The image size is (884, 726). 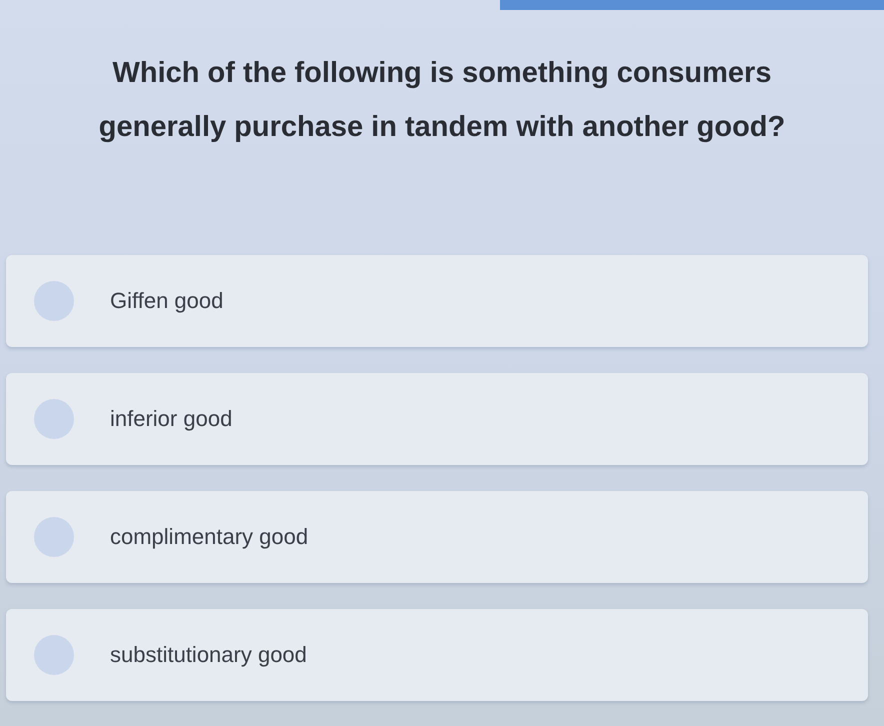 I want to click on answer-option: Giffen good, so click(x=437, y=301).